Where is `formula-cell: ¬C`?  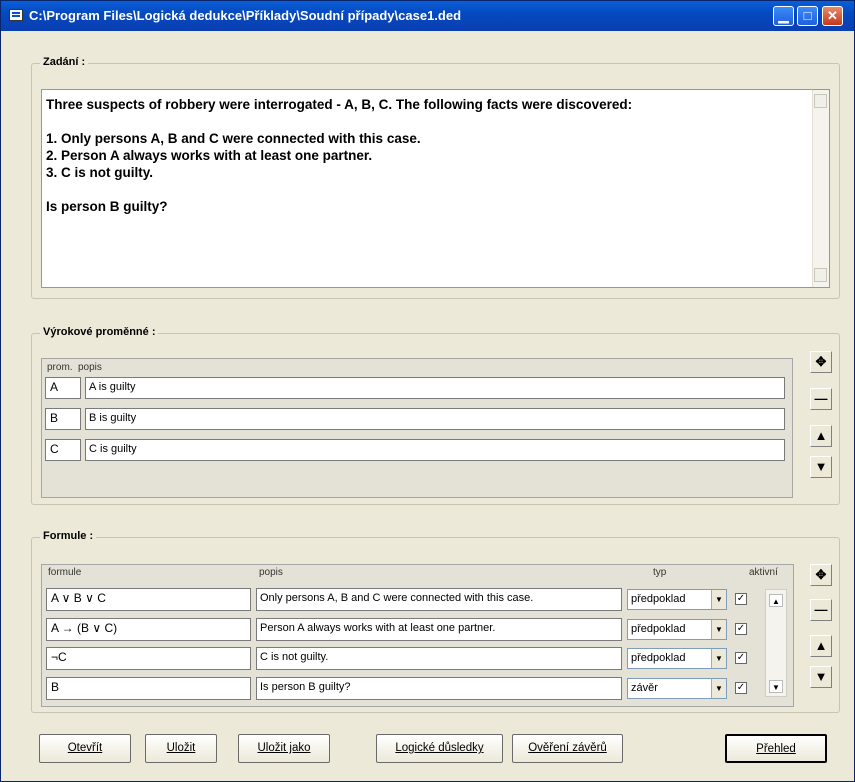 formula-cell: ¬C is located at coordinates (148, 658).